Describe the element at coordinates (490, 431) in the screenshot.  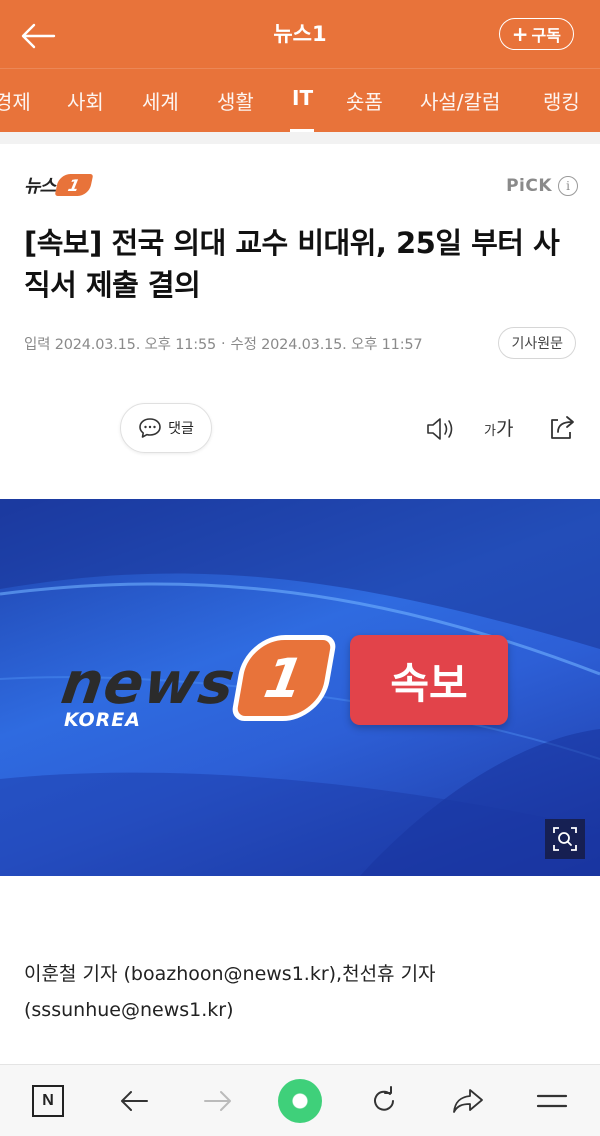
I see `font-small-label: 가` at that location.